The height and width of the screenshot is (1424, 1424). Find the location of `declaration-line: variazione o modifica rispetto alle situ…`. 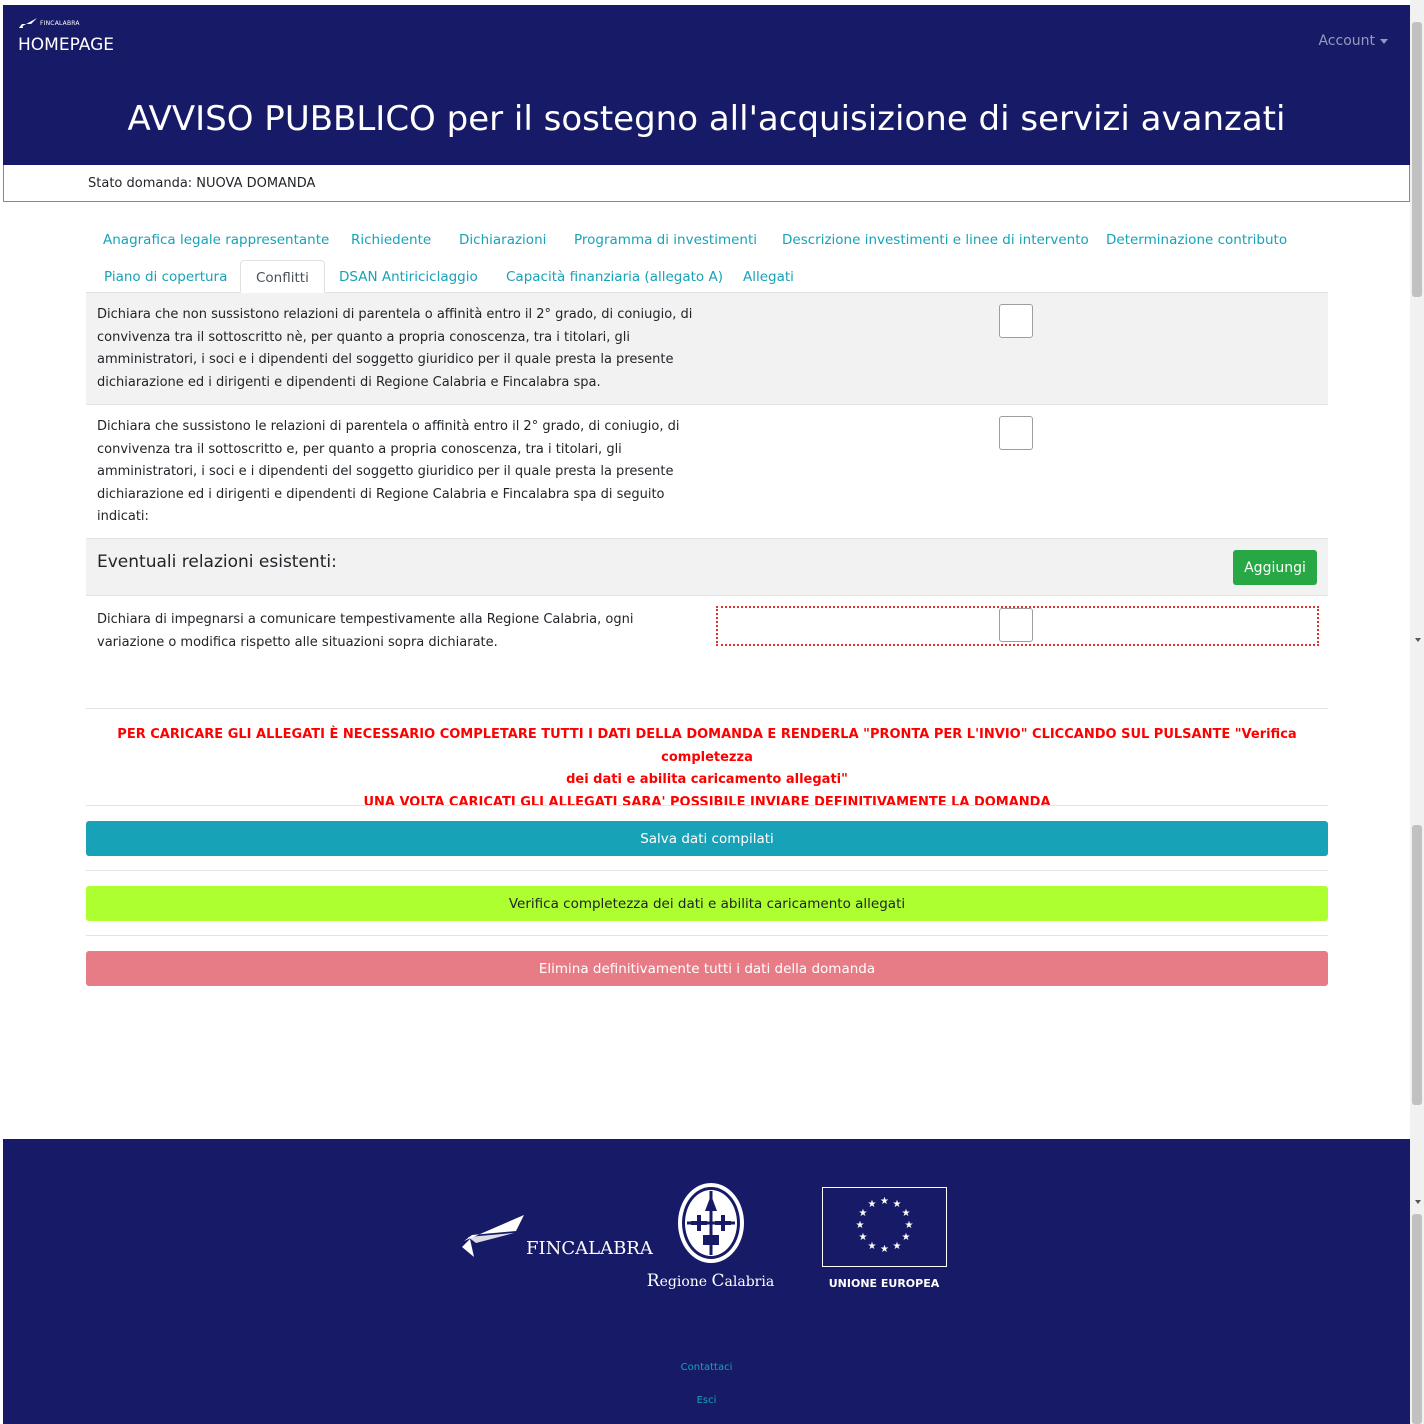

declaration-line: variazione o modifica rispetto alle situ… is located at coordinates (297, 642).